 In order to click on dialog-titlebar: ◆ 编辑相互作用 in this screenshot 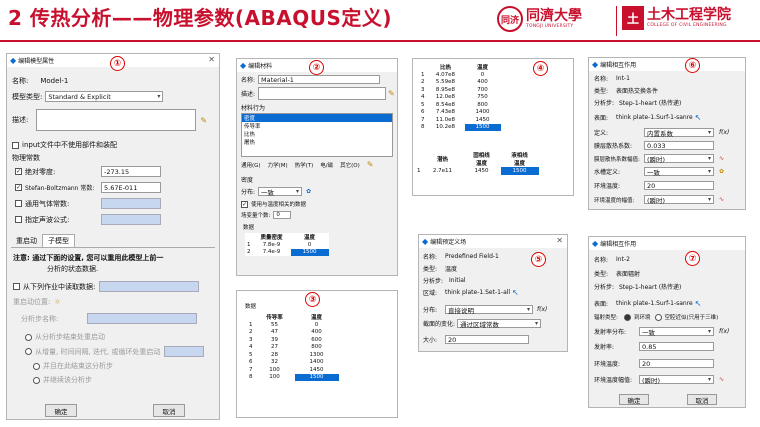, I will do `click(667, 243)`.